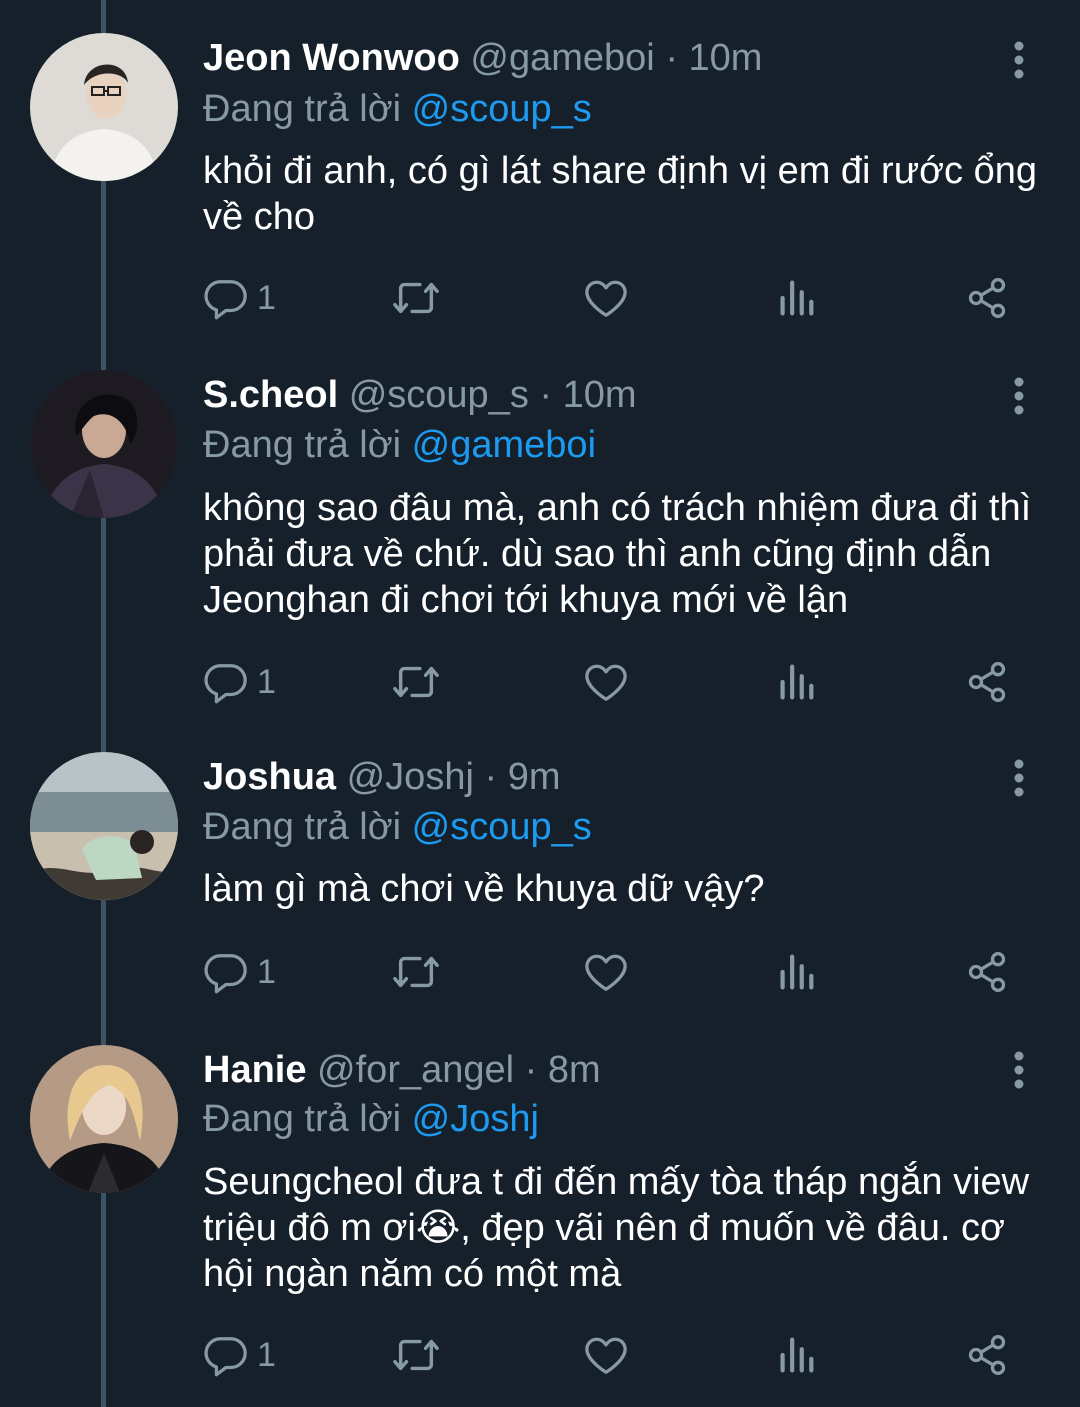 This screenshot has width=1080, height=1407. I want to click on reply-icon, so click(225, 1357).